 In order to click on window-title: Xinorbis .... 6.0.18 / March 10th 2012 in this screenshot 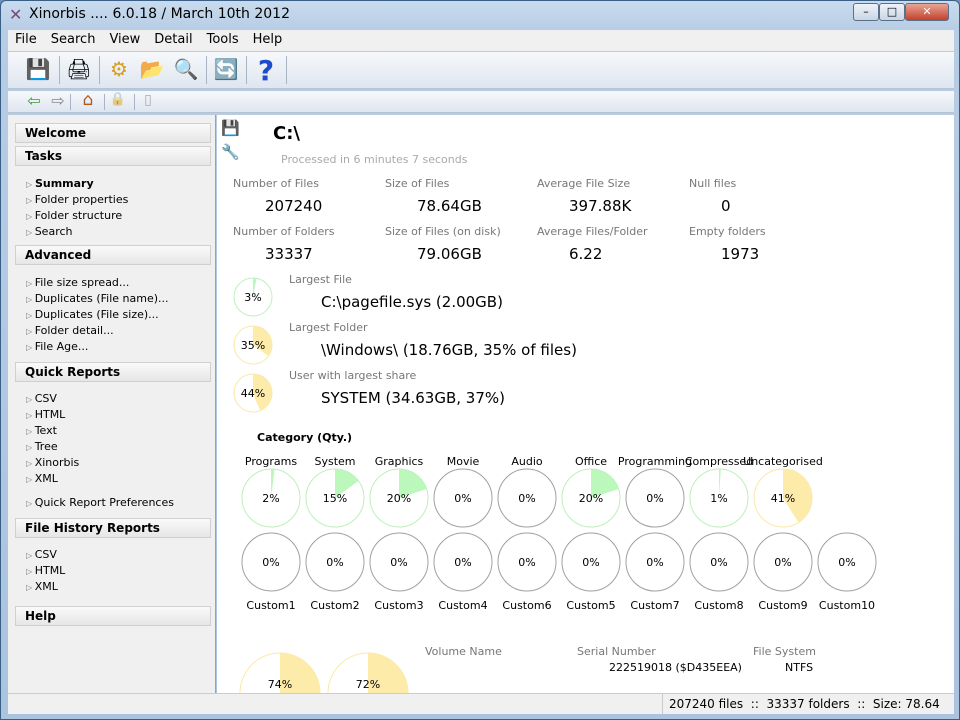, I will do `click(159, 14)`.